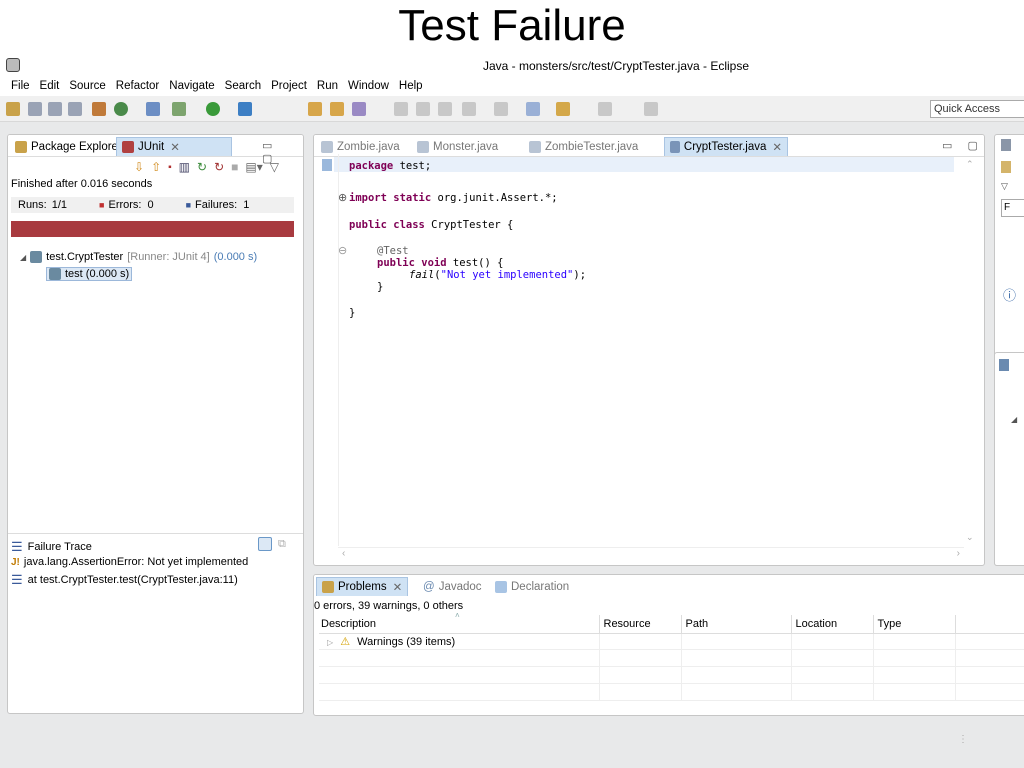 This screenshot has width=1024, height=768. What do you see at coordinates (640, 624) in the screenshot?
I see `column-resource: Resource` at bounding box center [640, 624].